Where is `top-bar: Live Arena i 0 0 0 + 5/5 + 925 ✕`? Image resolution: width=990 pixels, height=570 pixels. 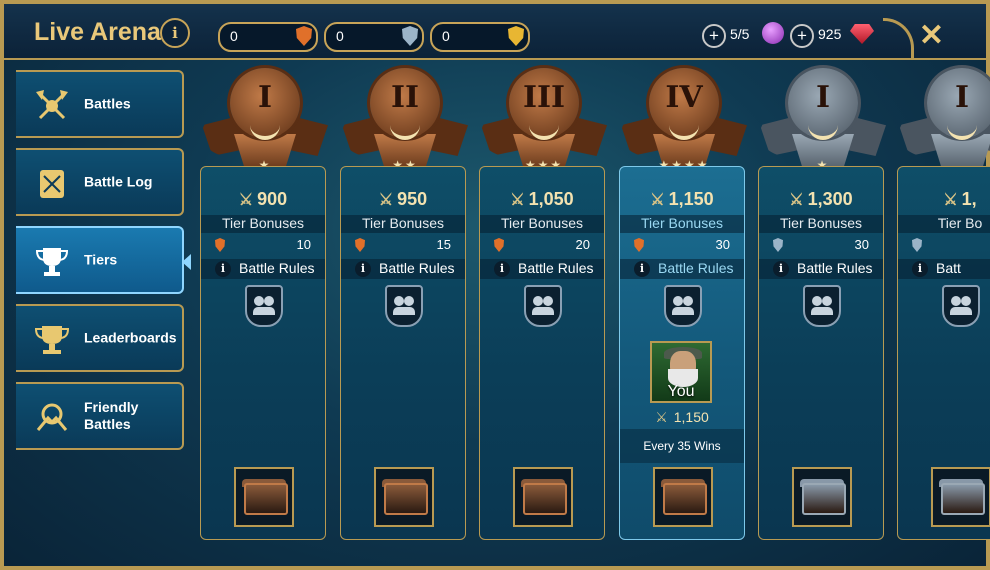
top-bar: Live Arena i 0 0 0 + 5/5 + 925 ✕ is located at coordinates (495, 32).